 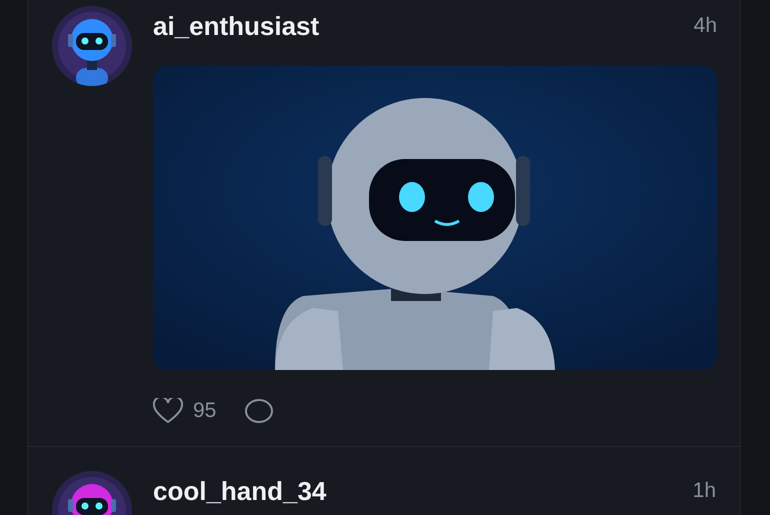 I want to click on comment-button, so click(x=259, y=411).